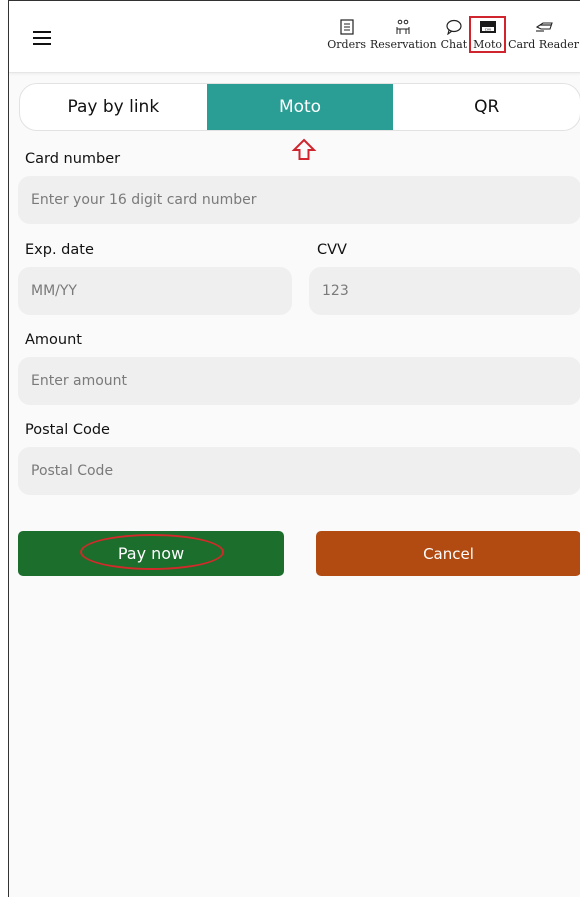 The height and width of the screenshot is (897, 580). I want to click on nav-reservation: Reservation, so click(403, 35).